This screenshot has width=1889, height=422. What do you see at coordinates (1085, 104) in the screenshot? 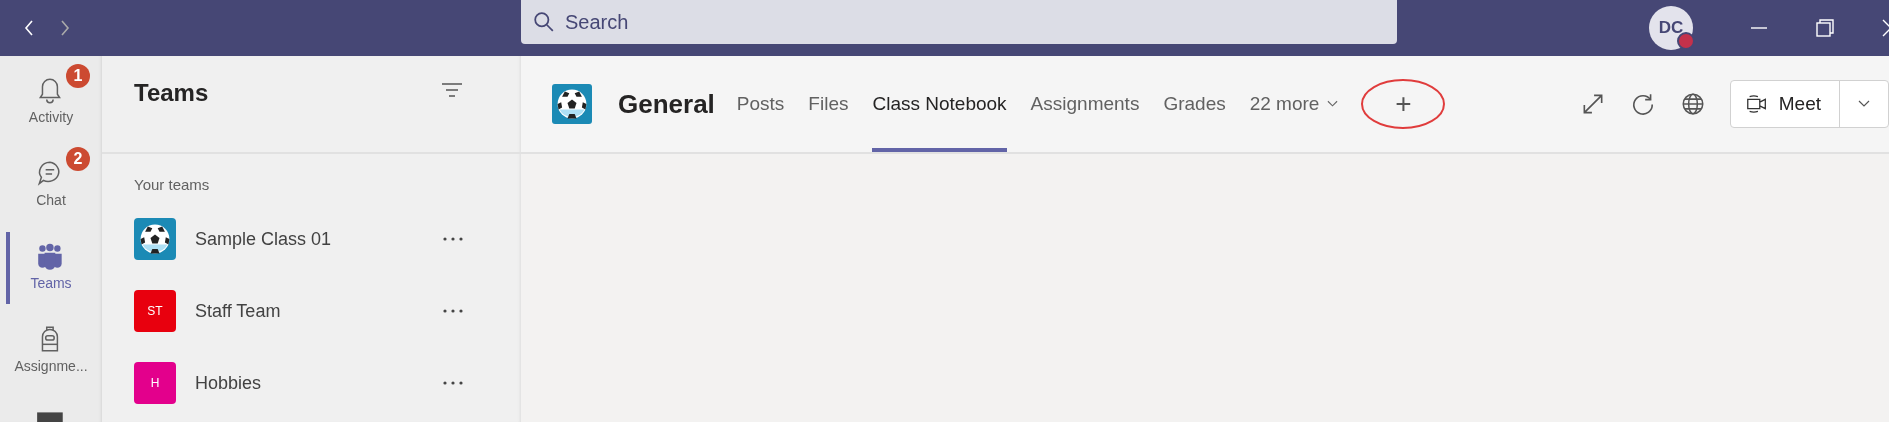
I see `tab: Assignments` at bounding box center [1085, 104].